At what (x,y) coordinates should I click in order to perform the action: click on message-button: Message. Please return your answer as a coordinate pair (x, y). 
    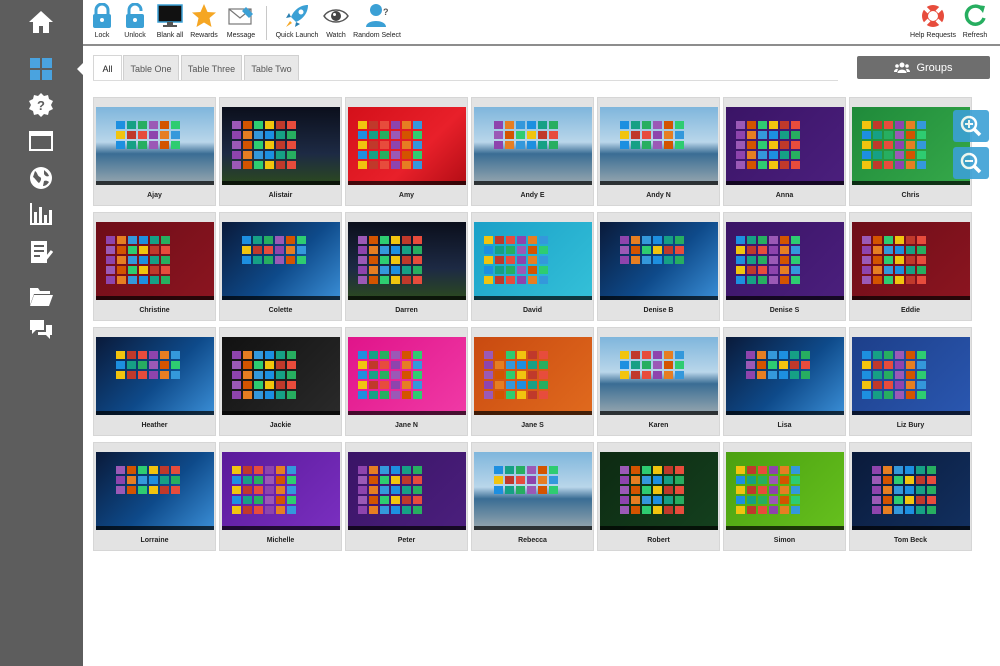
    Looking at the image, I should click on (241, 23).